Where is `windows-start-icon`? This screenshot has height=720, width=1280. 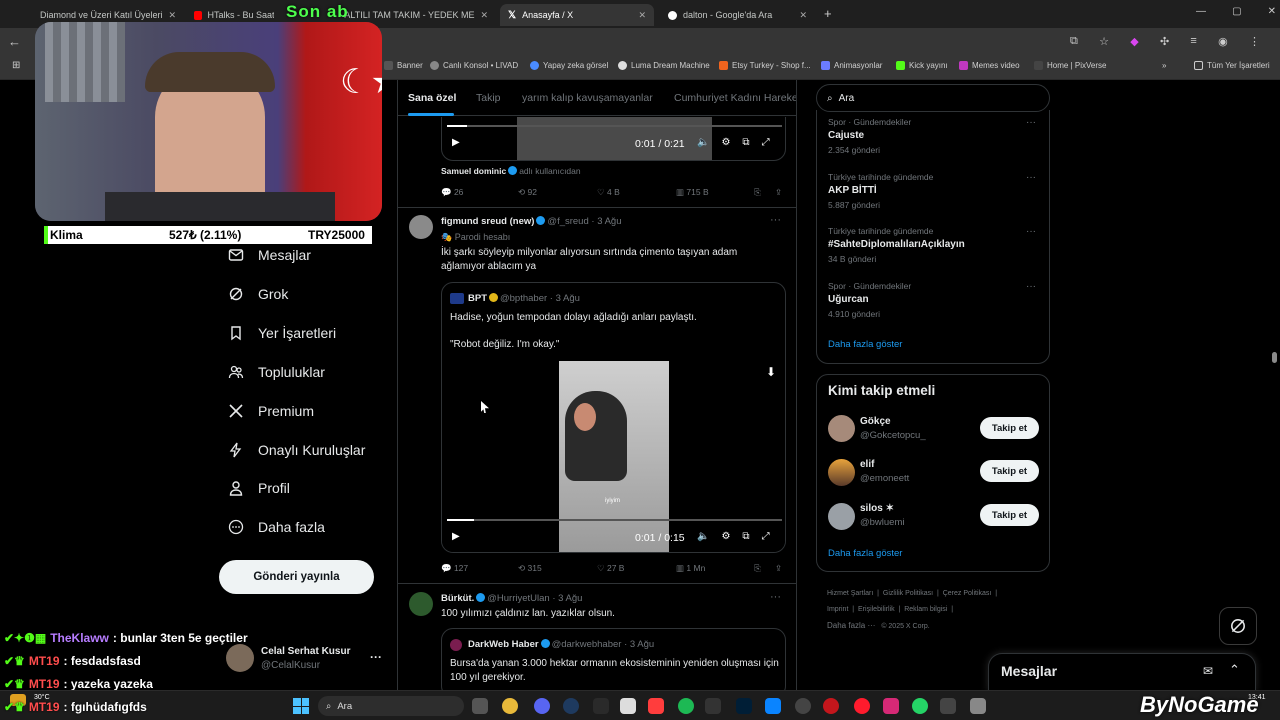 windows-start-icon is located at coordinates (301, 706).